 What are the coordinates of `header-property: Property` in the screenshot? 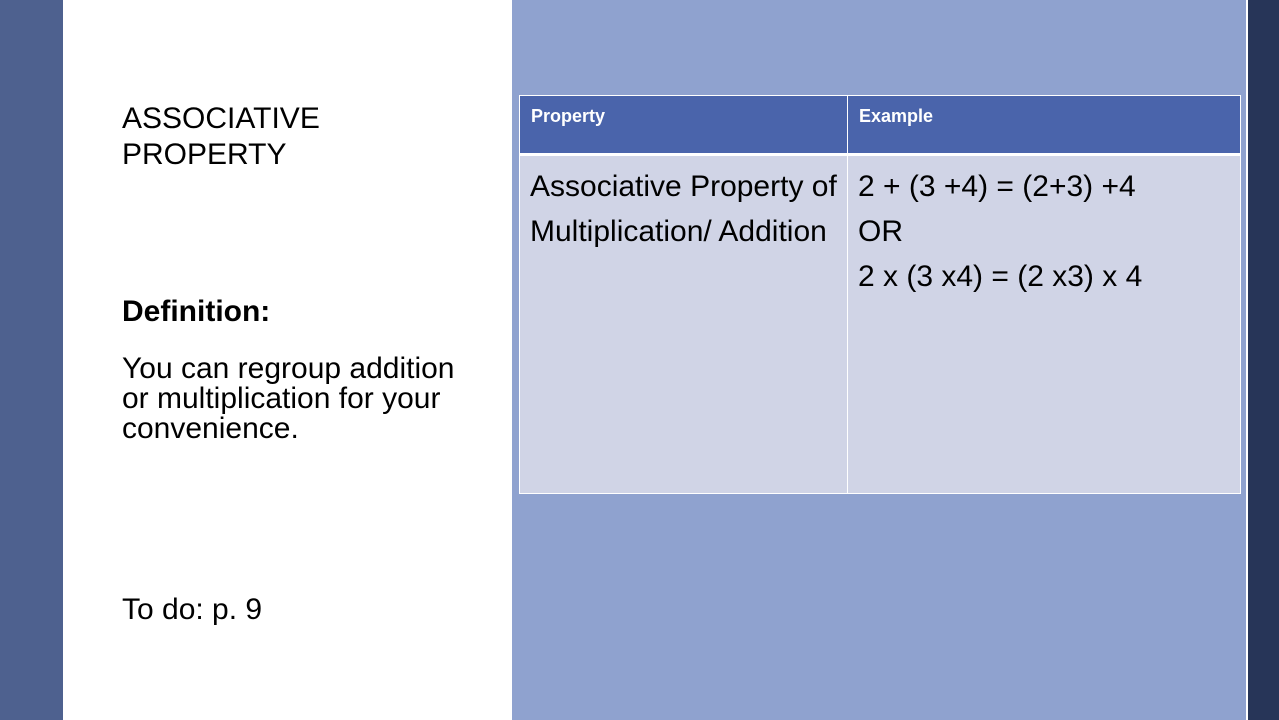 It's located at (683, 125).